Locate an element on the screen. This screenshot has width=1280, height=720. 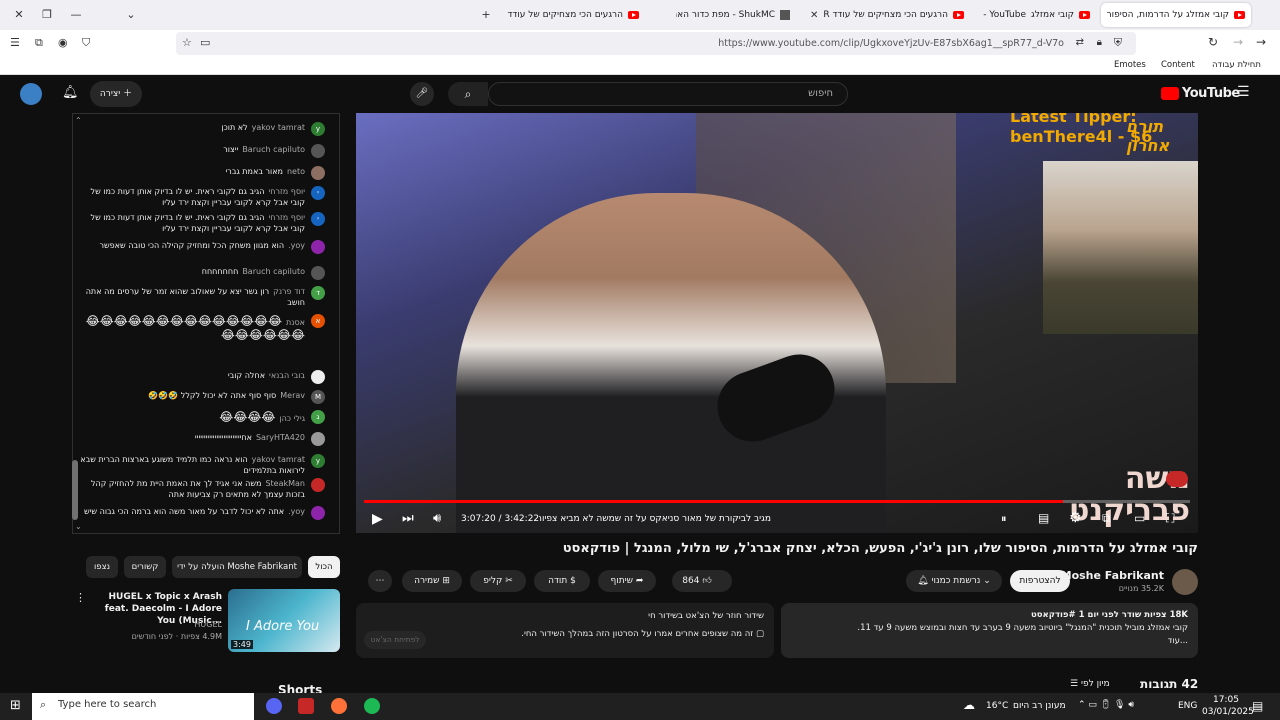
youtube-logo-icon is located at coordinates (1170, 93).